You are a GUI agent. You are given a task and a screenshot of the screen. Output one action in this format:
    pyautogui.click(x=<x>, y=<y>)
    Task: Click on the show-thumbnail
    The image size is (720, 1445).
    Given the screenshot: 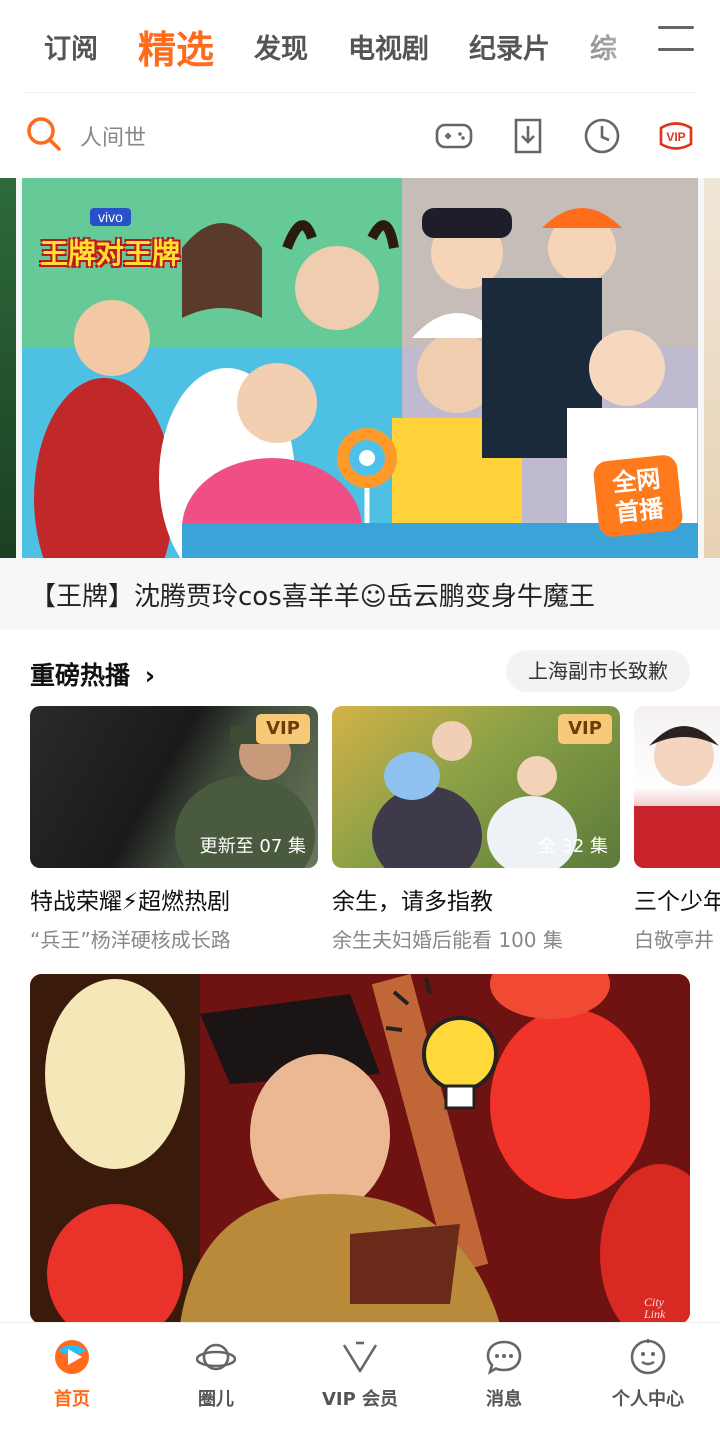 What is the action you would take?
    pyautogui.click(x=677, y=787)
    